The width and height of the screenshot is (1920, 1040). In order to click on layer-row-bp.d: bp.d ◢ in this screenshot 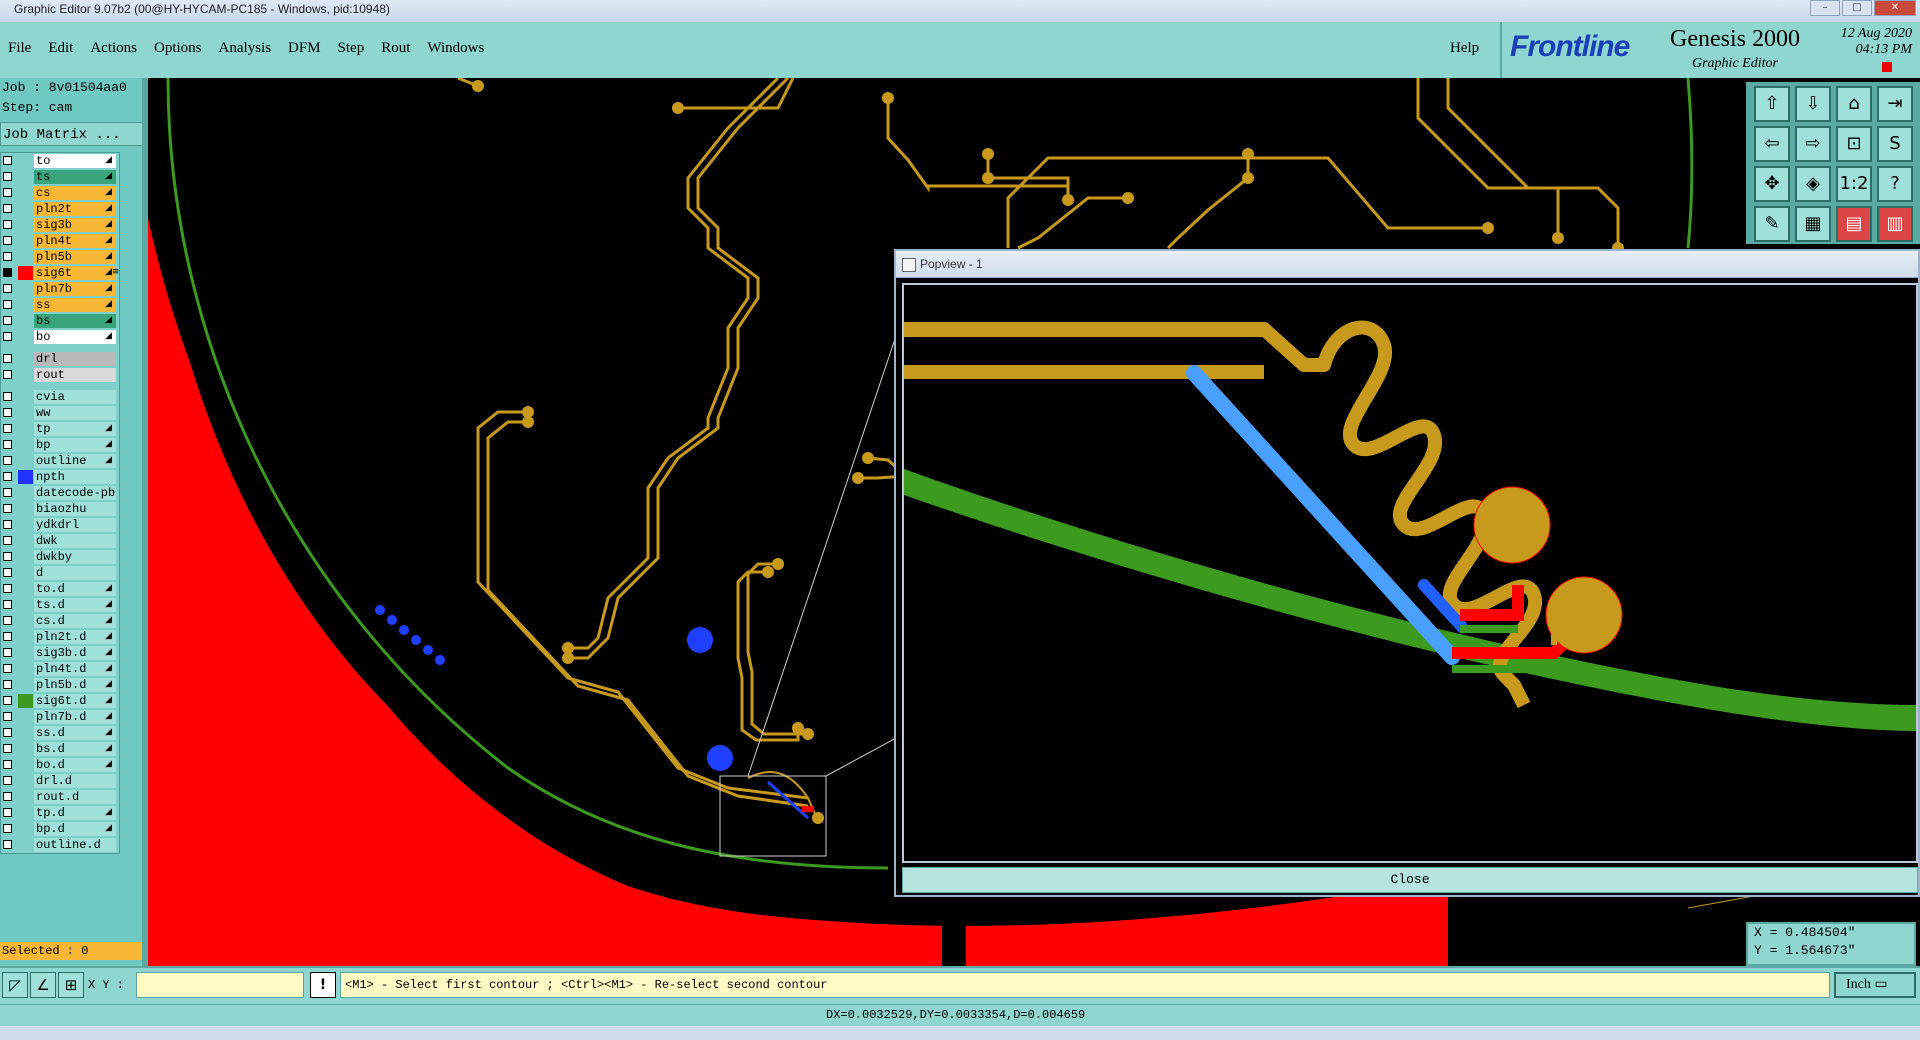, I will do `click(60, 829)`.